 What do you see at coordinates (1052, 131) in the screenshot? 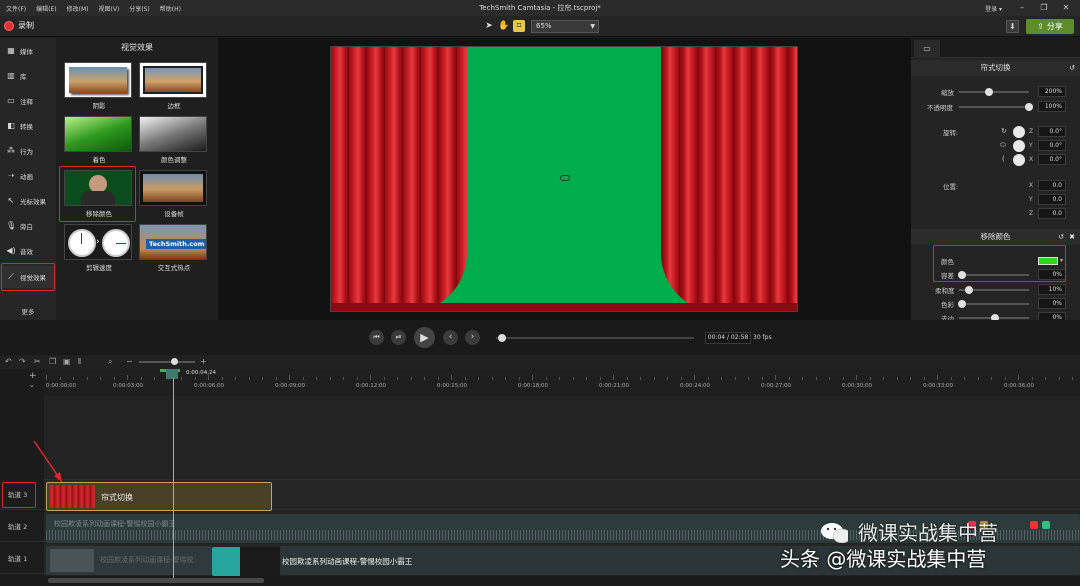
I see `rotation-z-value: 0.0°` at bounding box center [1052, 131].